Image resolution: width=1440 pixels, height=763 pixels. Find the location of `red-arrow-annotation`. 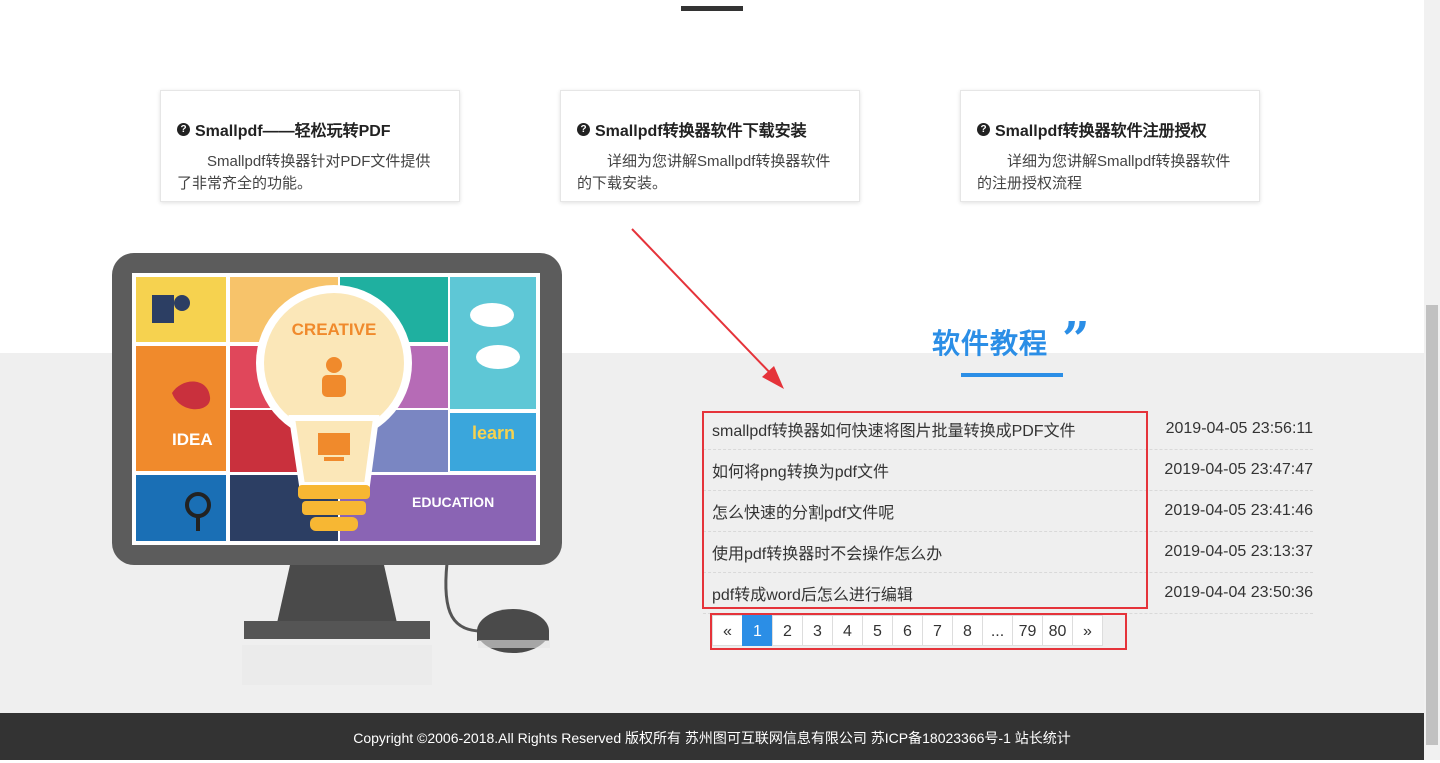

red-arrow-annotation is located at coordinates (707, 308).